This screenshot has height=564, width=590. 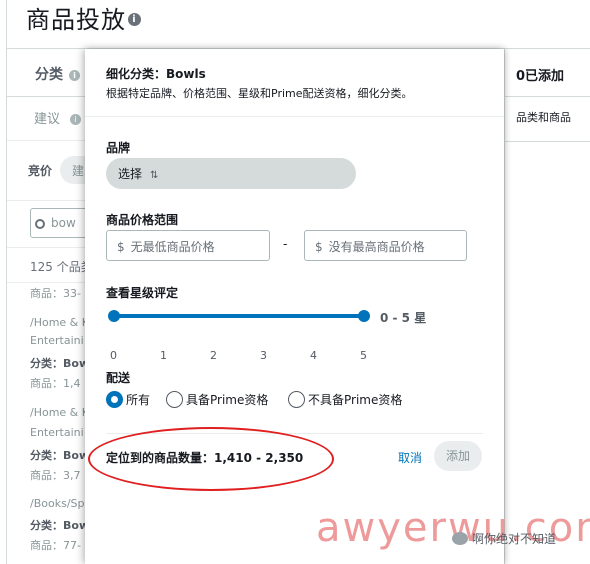 I want to click on dialog-subtitle: 根据特定品牌、价格范围、星级和Prime配送资格，细化分类。, so click(x=259, y=93).